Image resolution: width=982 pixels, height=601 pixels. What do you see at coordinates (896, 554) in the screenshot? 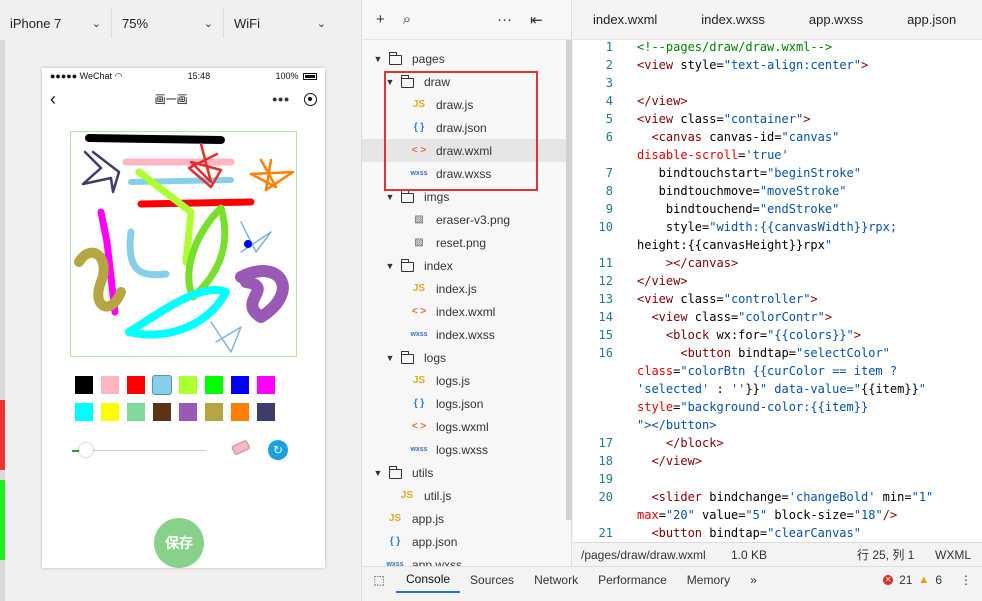
I see `status-cursor-position: 行 25, 列 1` at bounding box center [896, 554].